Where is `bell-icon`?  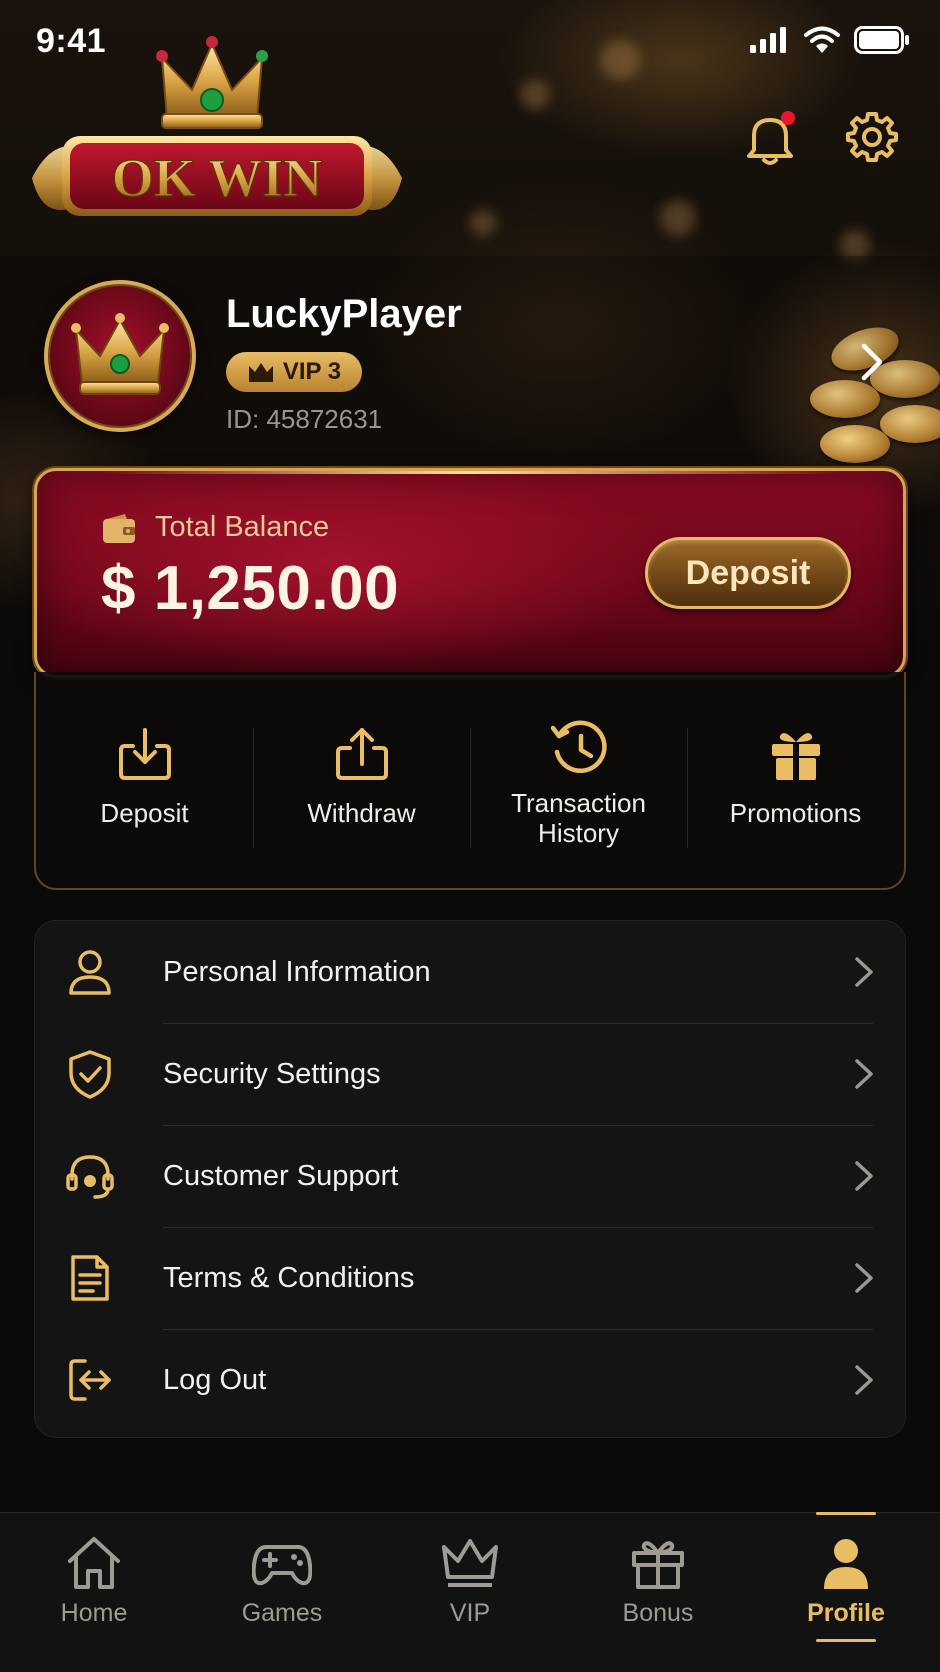
bell-icon is located at coordinates (770, 138).